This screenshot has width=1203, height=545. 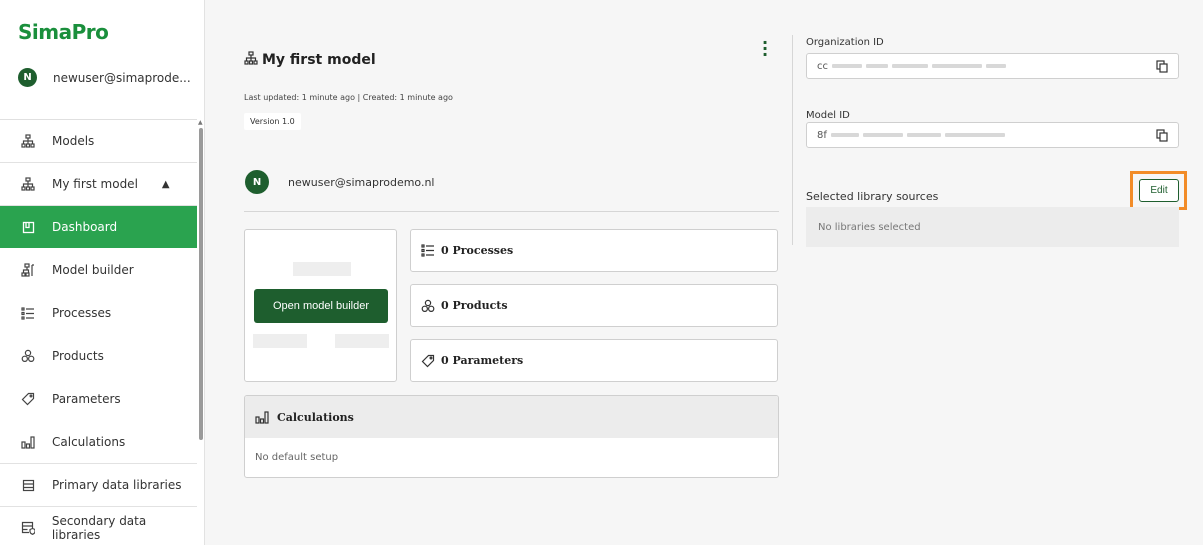 What do you see at coordinates (822, 66) in the screenshot?
I see `organization-id-value: cc` at bounding box center [822, 66].